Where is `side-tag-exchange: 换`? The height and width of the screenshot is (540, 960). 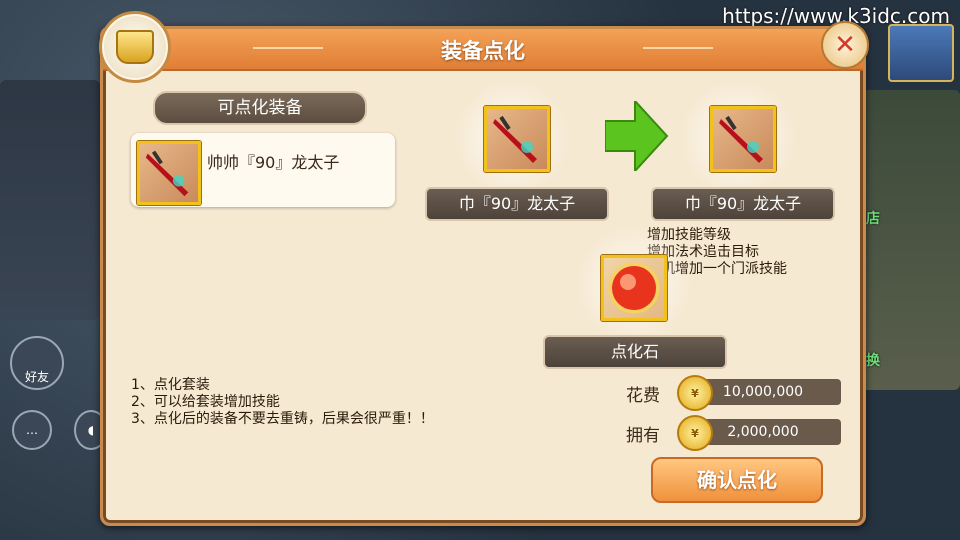
side-tag-exchange: 换 is located at coordinates (873, 361).